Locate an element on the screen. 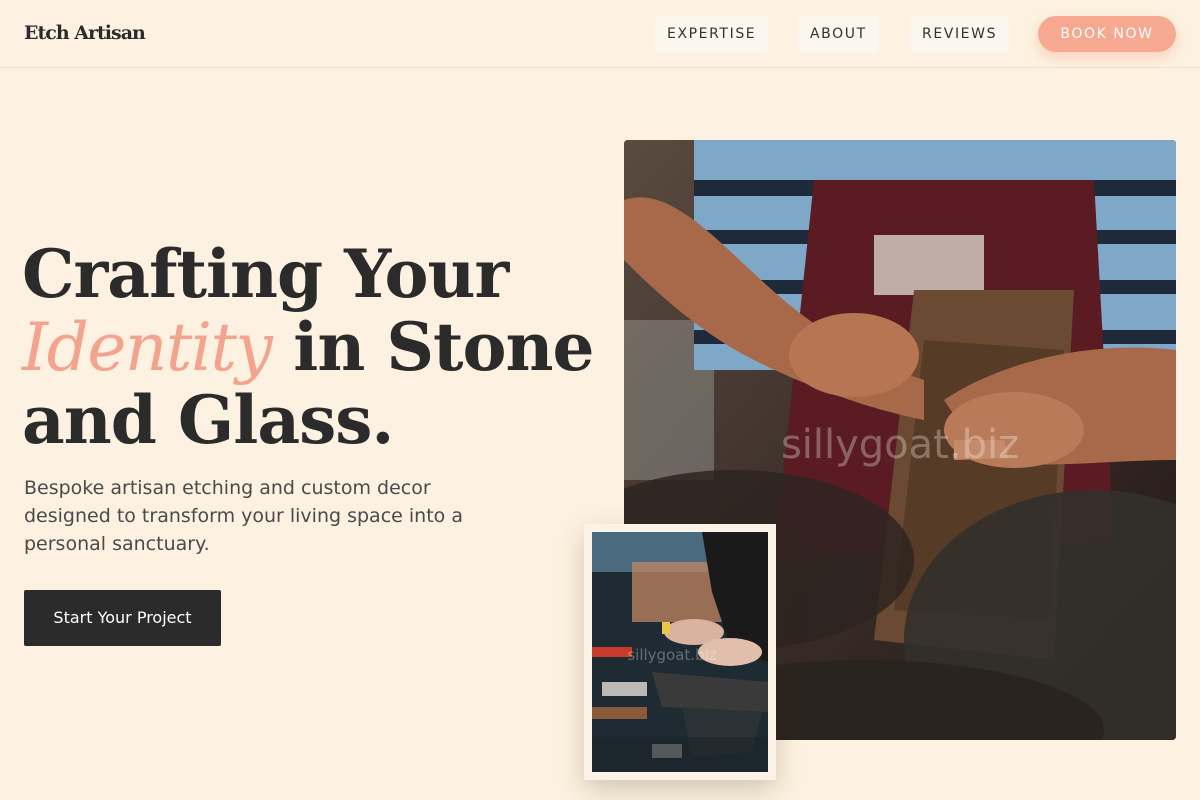 The image size is (1200, 800). artisan-at-workbench-photo: sillygoat.biz is located at coordinates (680, 652).